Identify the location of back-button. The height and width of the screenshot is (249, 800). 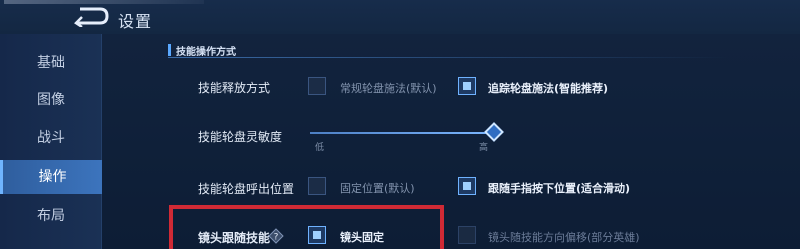
(91, 17).